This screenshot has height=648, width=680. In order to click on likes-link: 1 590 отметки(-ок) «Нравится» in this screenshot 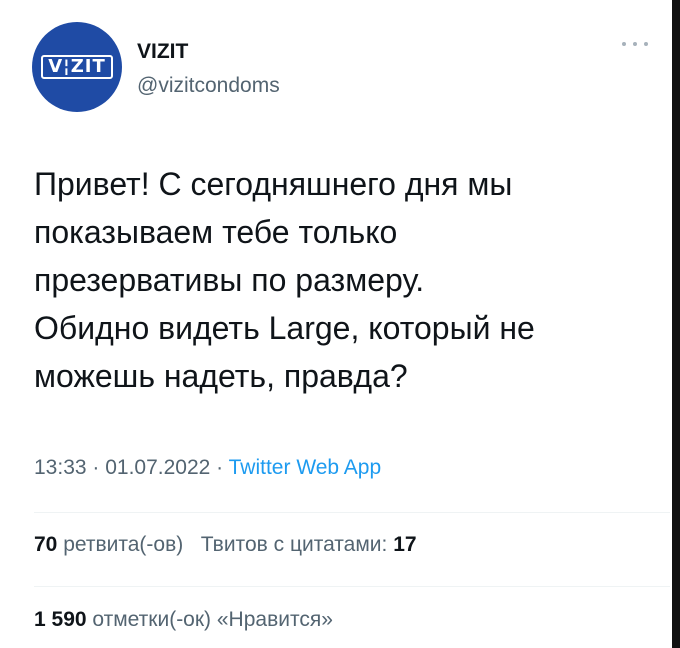, I will do `click(183, 619)`.